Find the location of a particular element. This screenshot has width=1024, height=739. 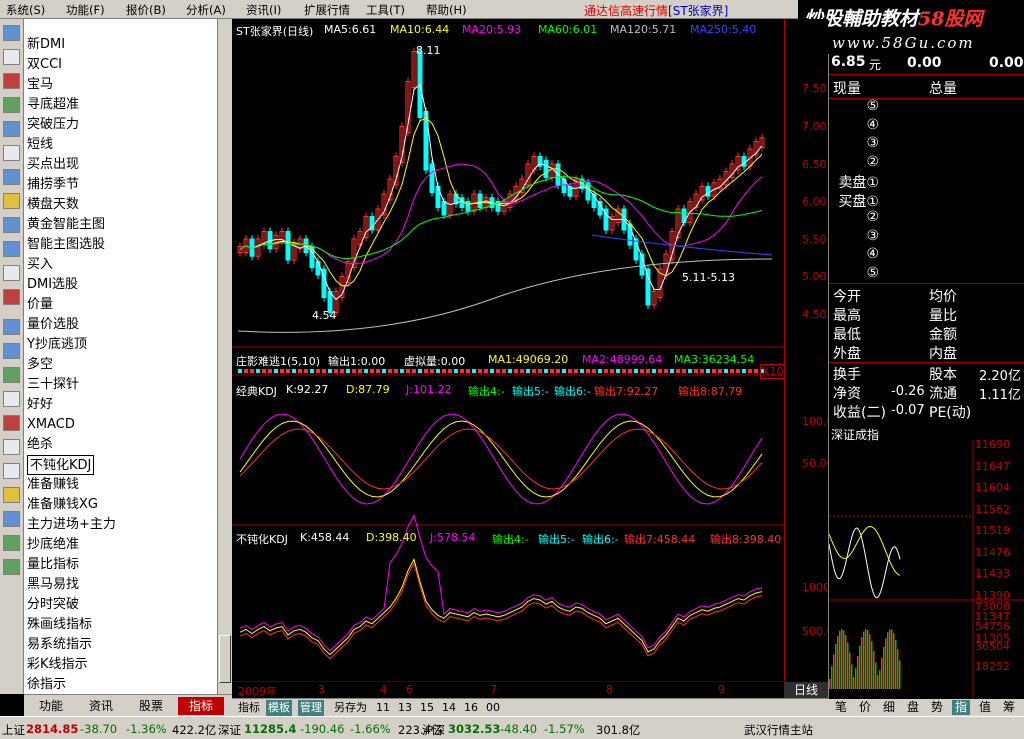

tab-16: 16 is located at coordinates (471, 708).